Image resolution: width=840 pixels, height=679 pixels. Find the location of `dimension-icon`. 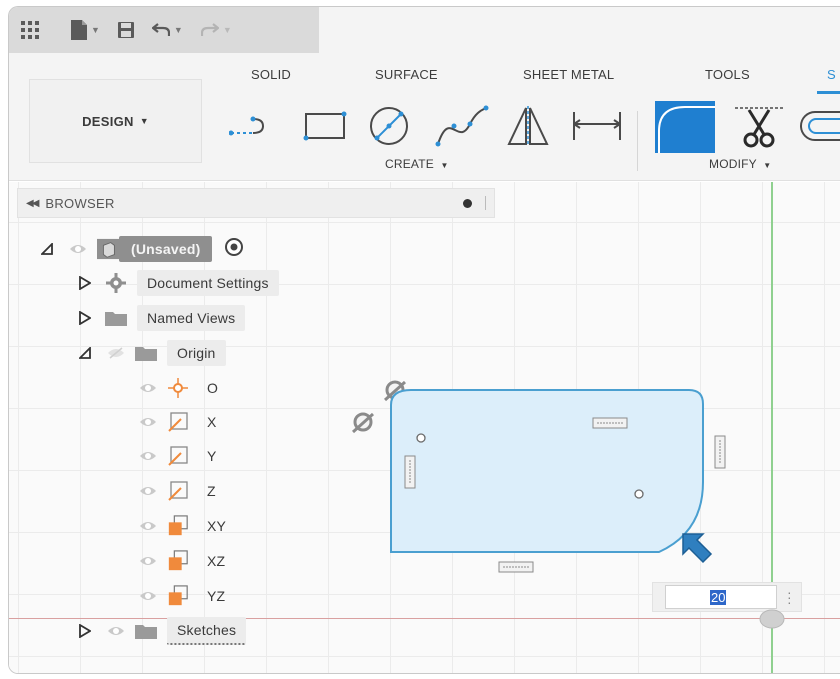

dimension-icon is located at coordinates (597, 126).